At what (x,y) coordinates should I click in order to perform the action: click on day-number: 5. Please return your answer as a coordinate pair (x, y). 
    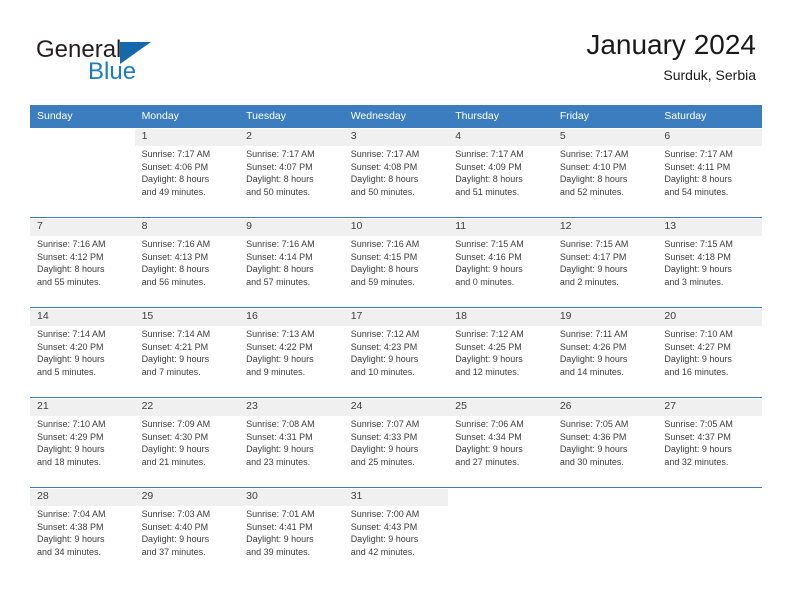
    Looking at the image, I should click on (562, 136).